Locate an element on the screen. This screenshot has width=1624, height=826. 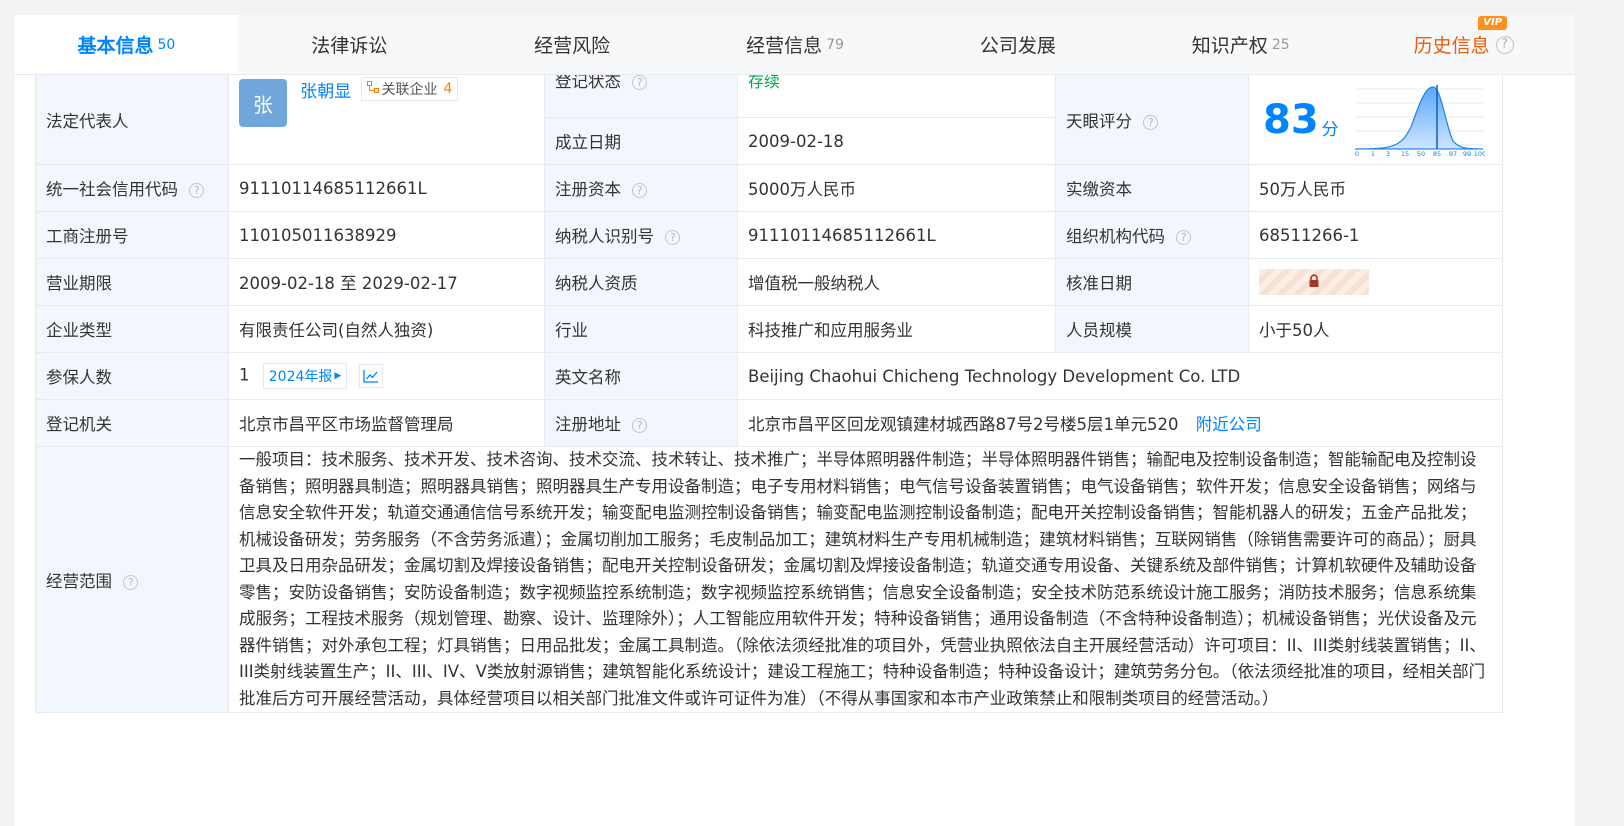
approve-date-label: 核准日期 is located at coordinates (1152, 282).